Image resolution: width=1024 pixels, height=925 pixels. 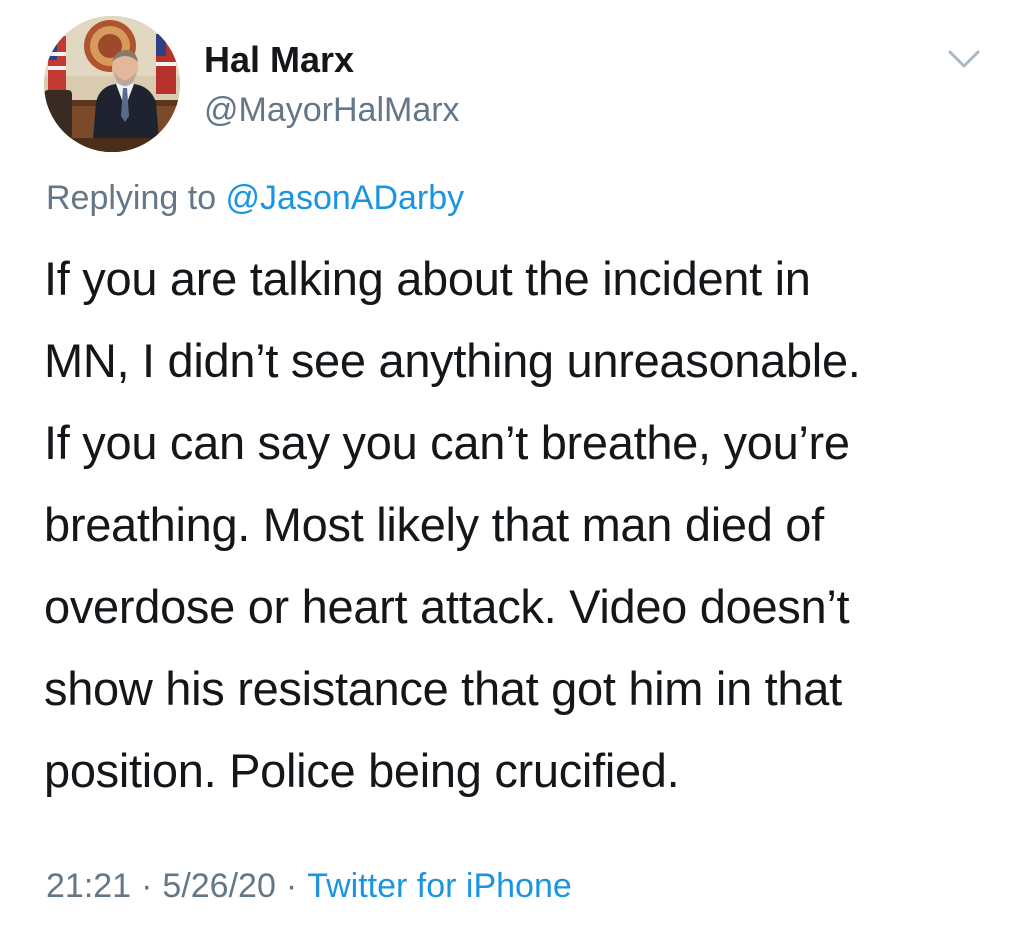 What do you see at coordinates (447, 442) in the screenshot?
I see `tweet-text-line: If you can say you can’t breathe, you’re` at bounding box center [447, 442].